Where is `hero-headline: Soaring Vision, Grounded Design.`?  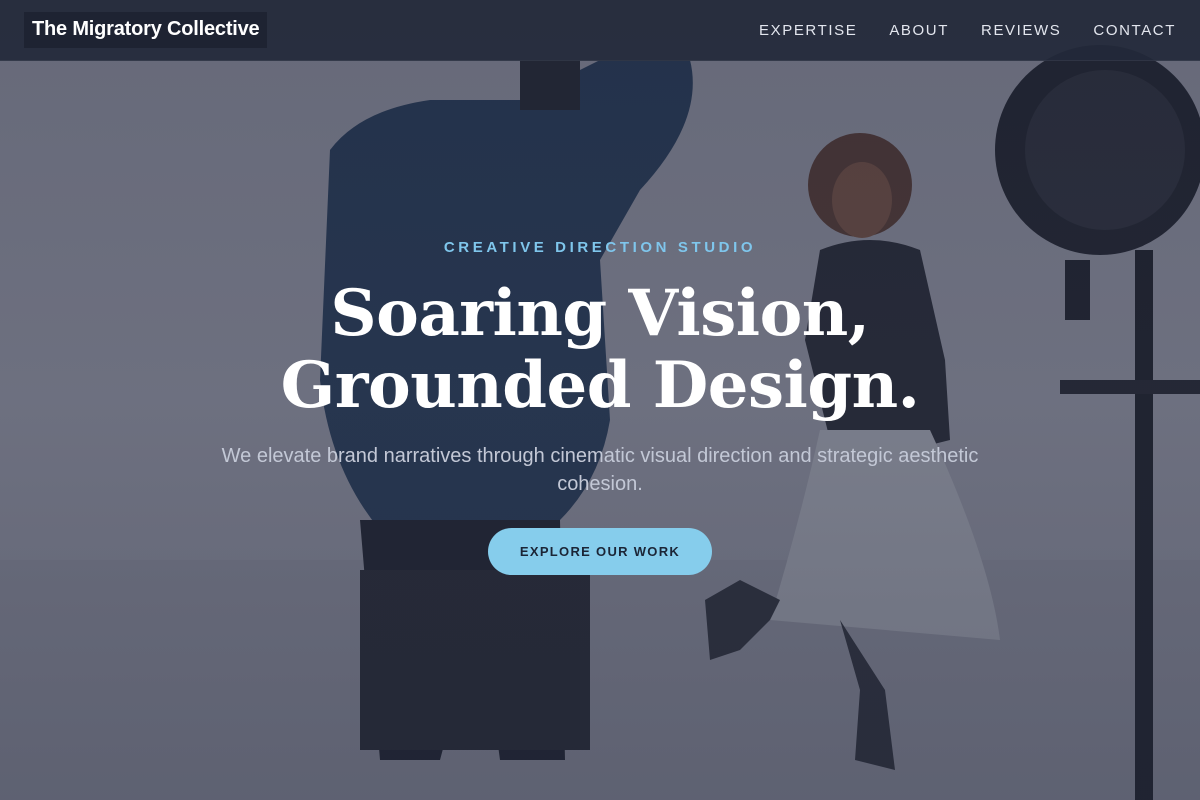 hero-headline: Soaring Vision, Grounded Design. is located at coordinates (600, 350).